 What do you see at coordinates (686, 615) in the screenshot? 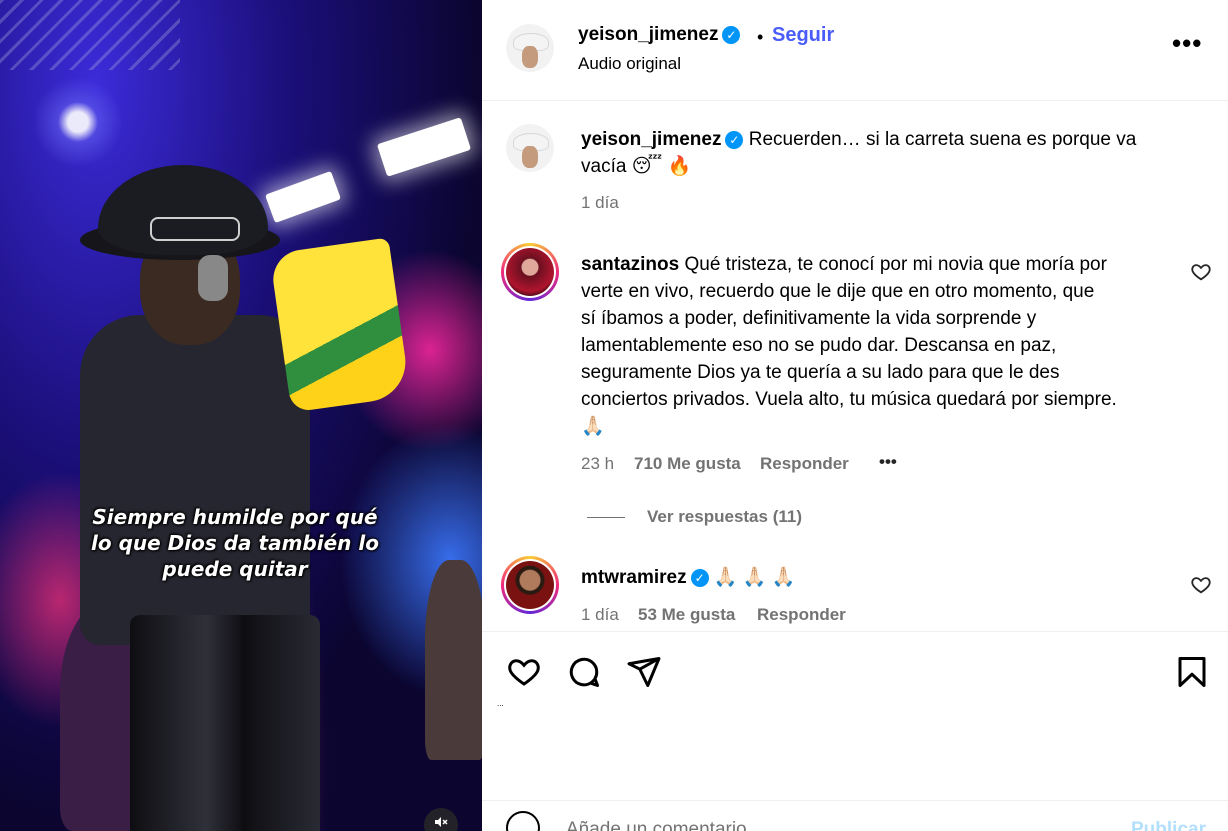
I see `comment-likes: 53 Me gusta` at bounding box center [686, 615].